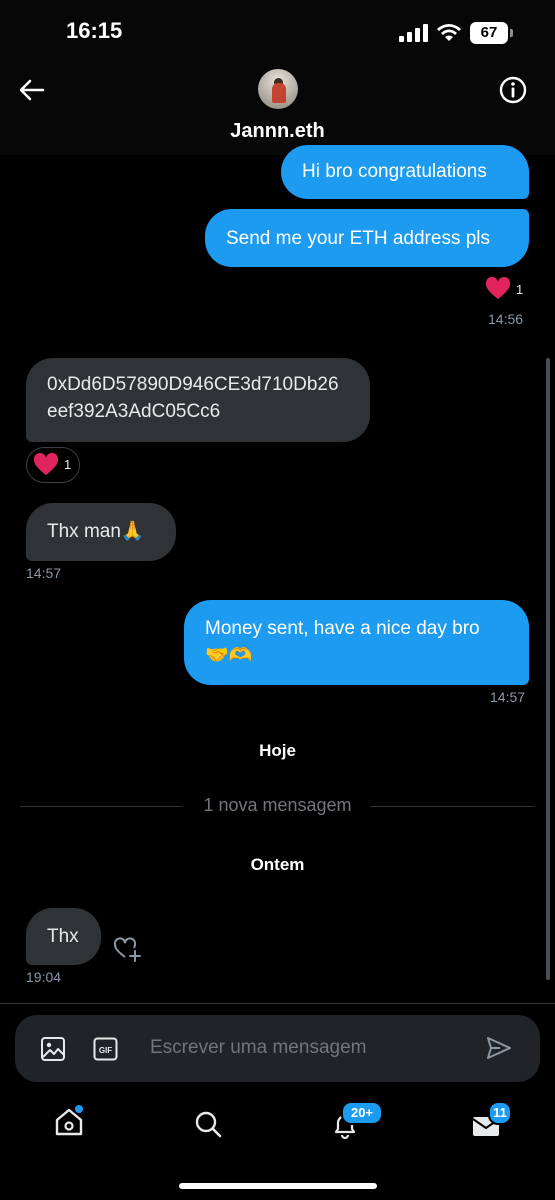 The width and height of the screenshot is (555, 1200). I want to click on add-reaction-icon, so click(128, 950).